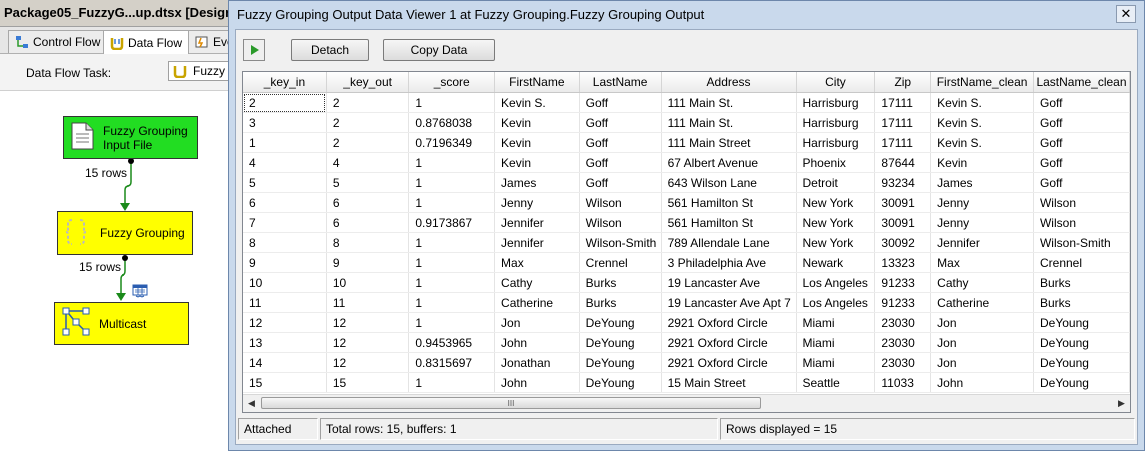  I want to click on table-cell: 111 Main St., so click(729, 102).